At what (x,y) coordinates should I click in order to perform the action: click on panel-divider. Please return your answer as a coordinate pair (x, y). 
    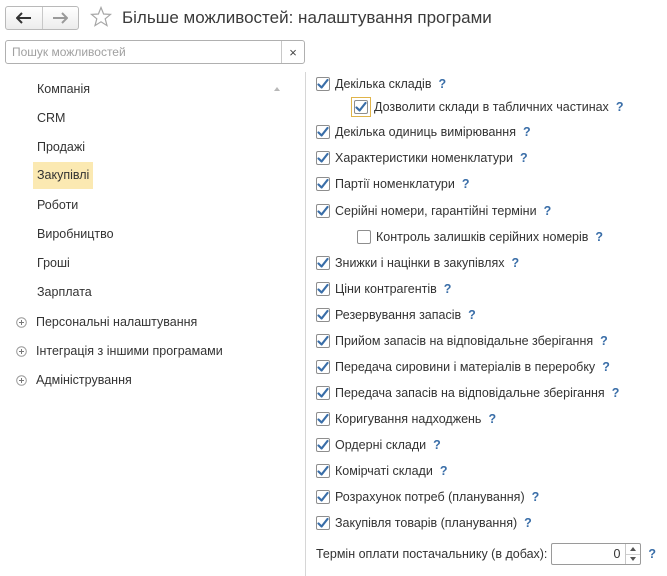
    Looking at the image, I should click on (305, 324).